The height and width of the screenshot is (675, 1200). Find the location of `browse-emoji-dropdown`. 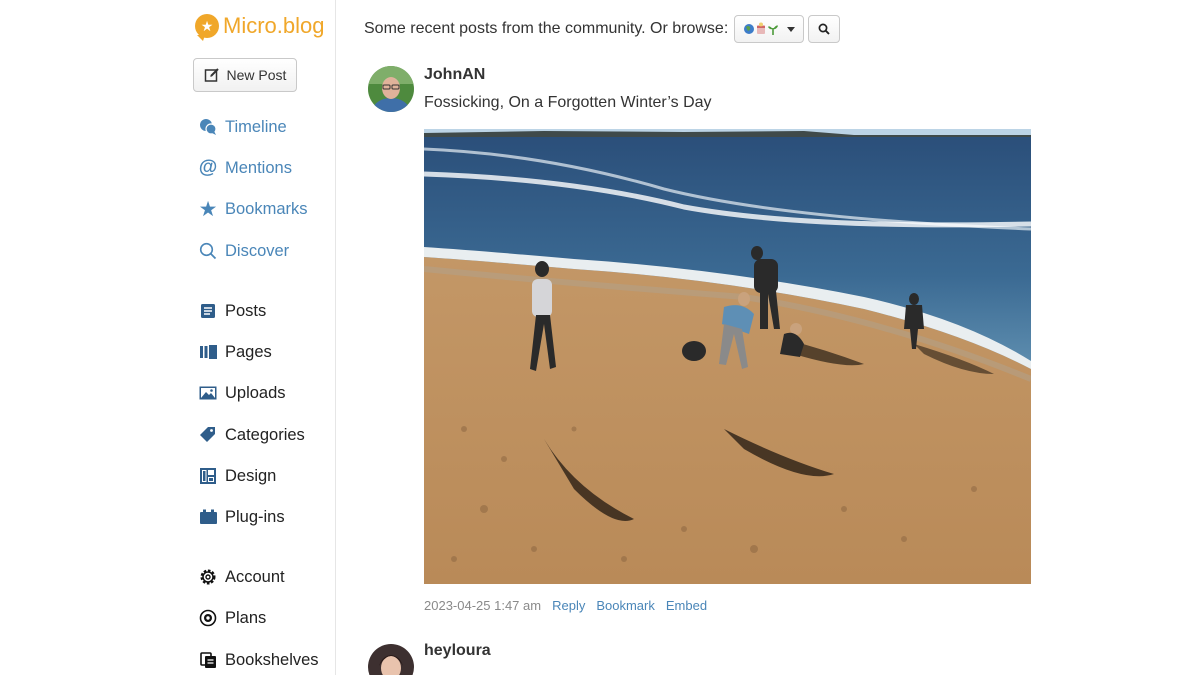

browse-emoji-dropdown is located at coordinates (769, 29).